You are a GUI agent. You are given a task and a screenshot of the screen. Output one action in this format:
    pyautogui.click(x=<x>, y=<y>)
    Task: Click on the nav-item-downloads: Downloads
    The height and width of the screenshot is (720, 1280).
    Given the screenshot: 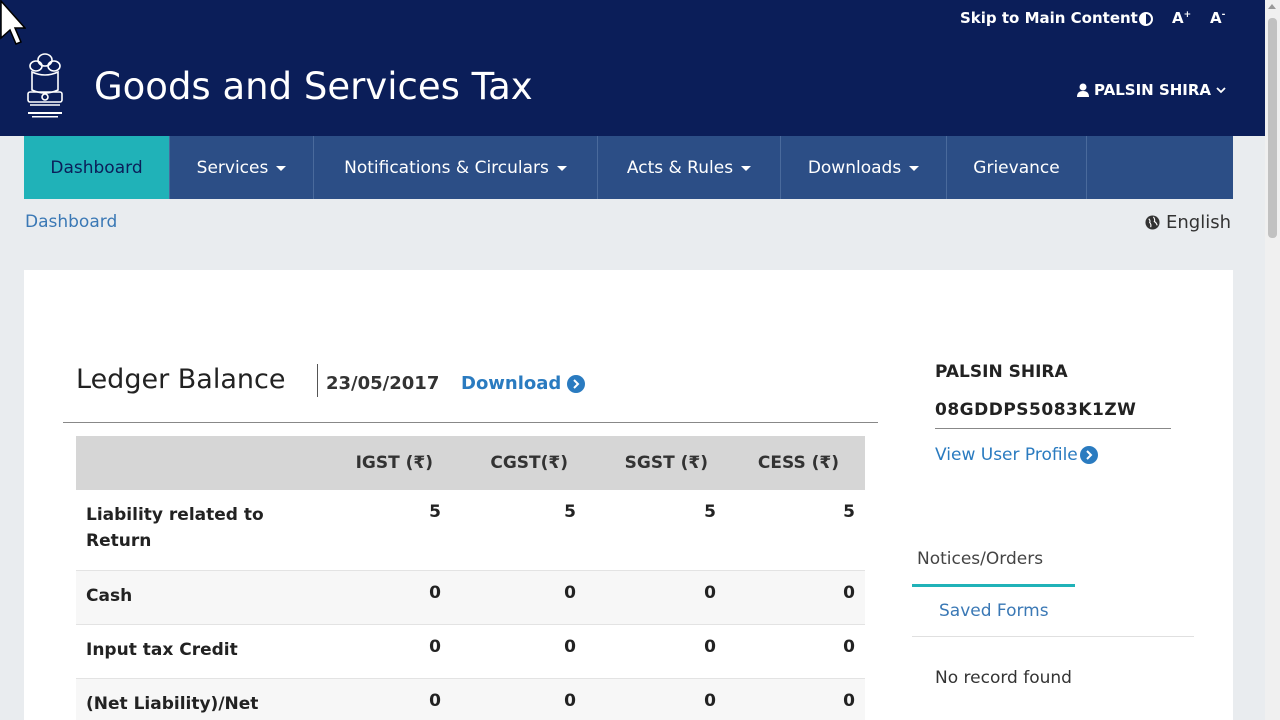 What is the action you would take?
    pyautogui.click(x=864, y=167)
    